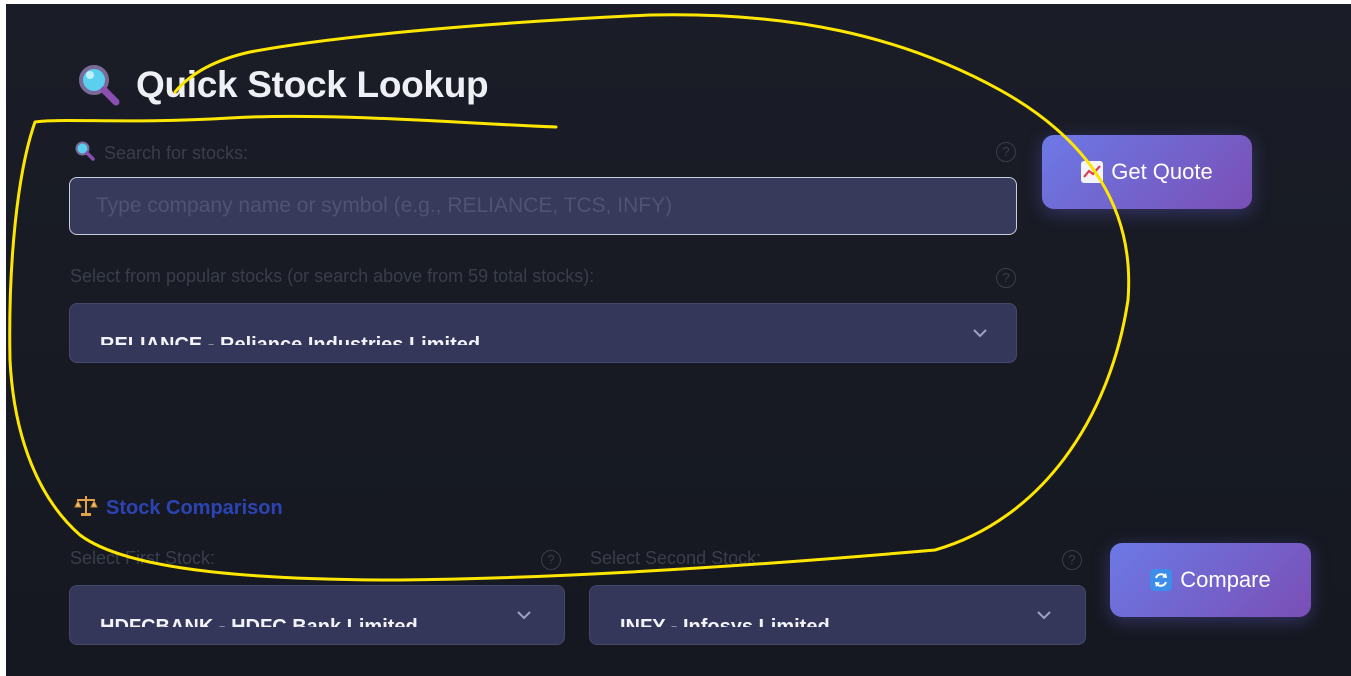 The image size is (1351, 676). Describe the element at coordinates (85, 153) in the screenshot. I see `magnifier-small-icon` at that location.